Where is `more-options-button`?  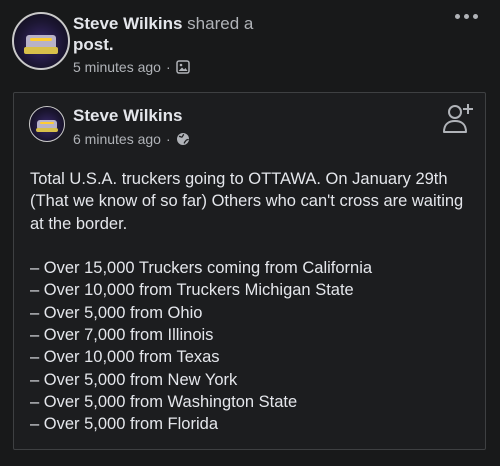
more-options-button is located at coordinates (466, 16).